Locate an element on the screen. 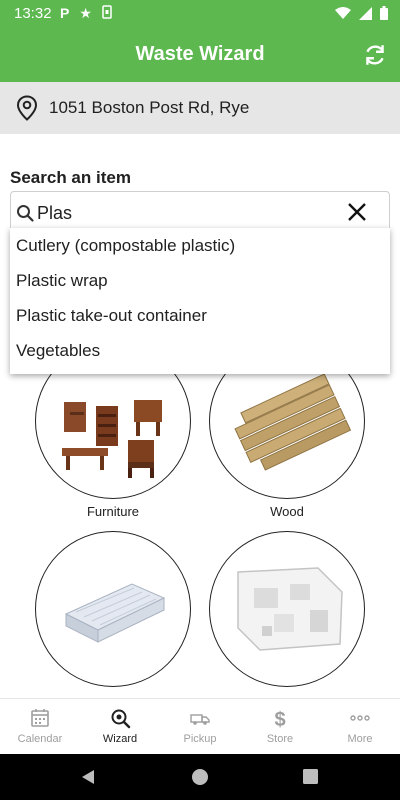 This screenshot has height=800, width=400. refresh-icon is located at coordinates (375, 55).